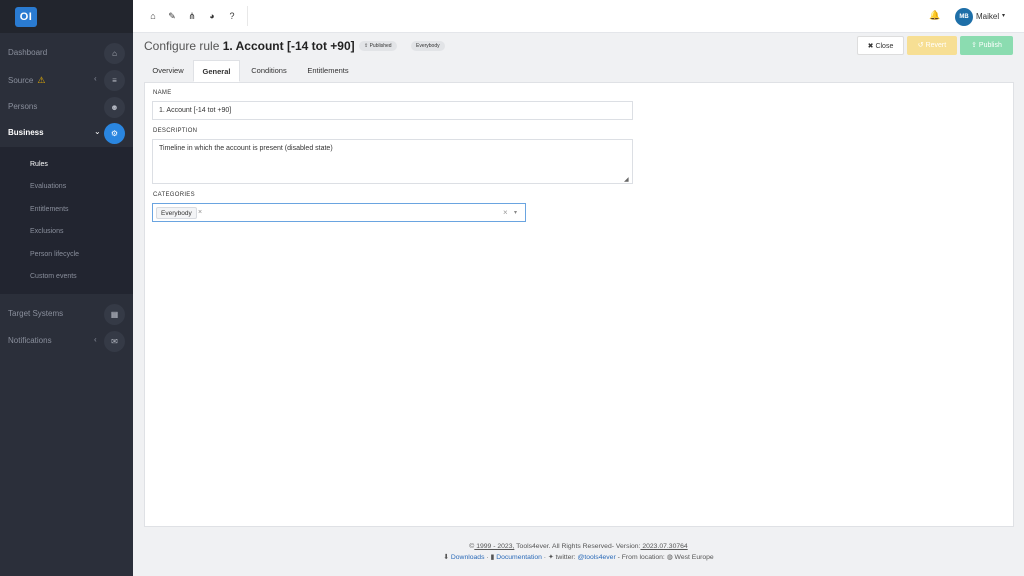 The image size is (1024, 576). What do you see at coordinates (986, 45) in the screenshot?
I see `publish-button: ⇪ Publish` at bounding box center [986, 45].